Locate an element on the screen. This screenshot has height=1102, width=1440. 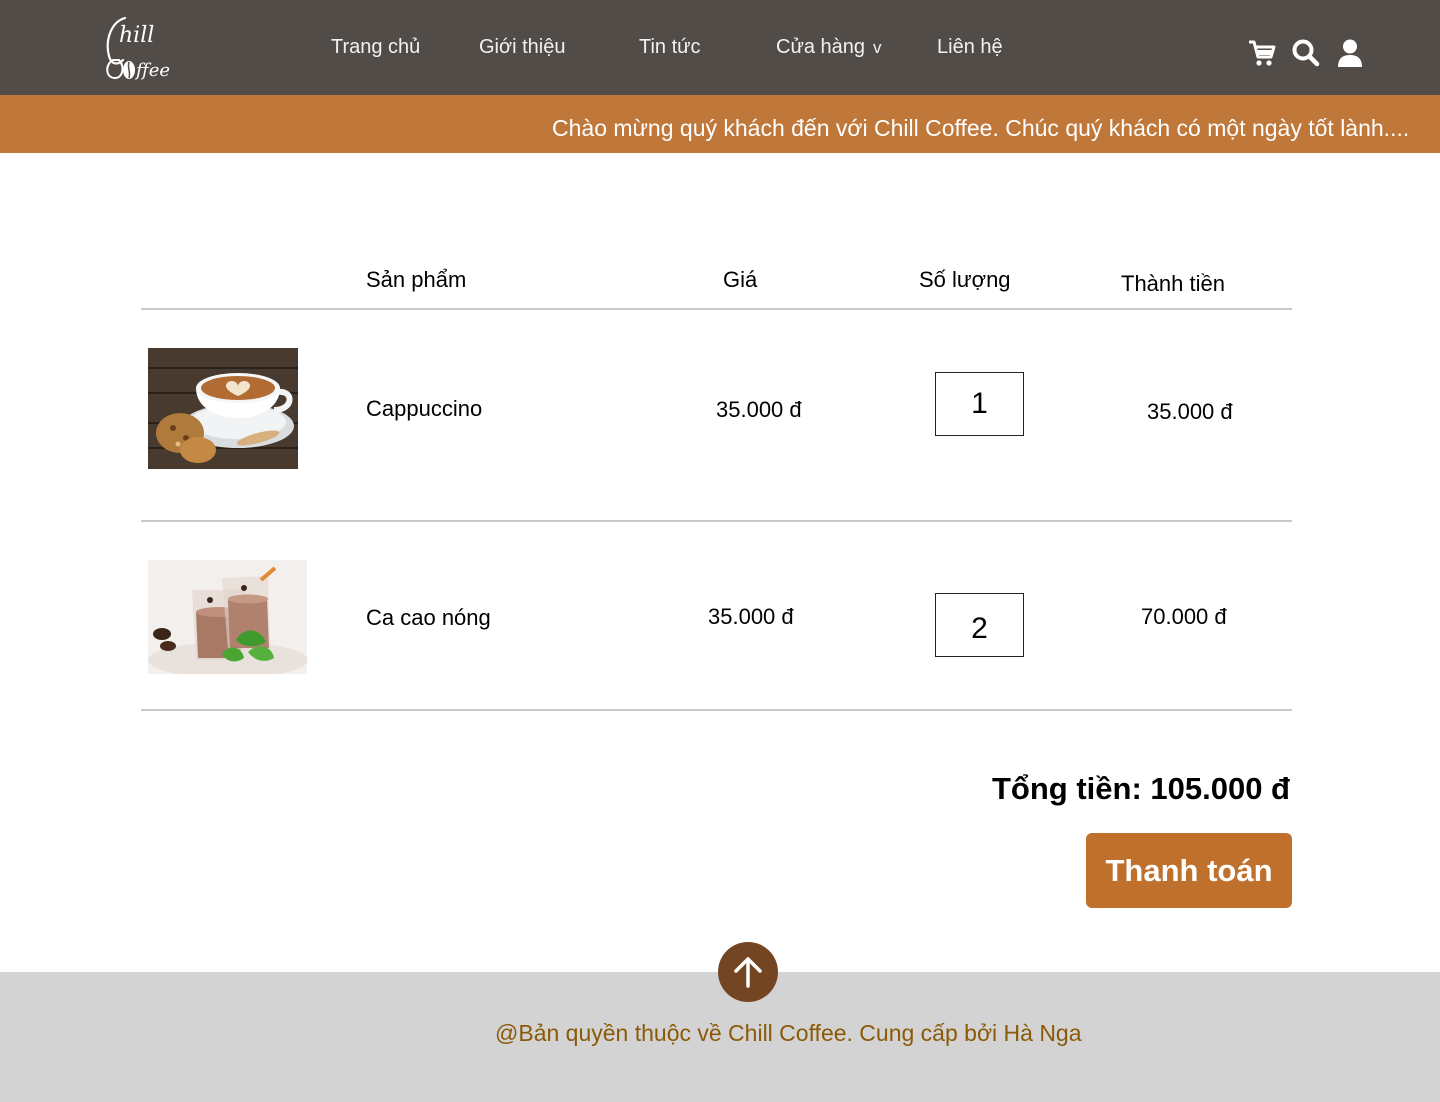
column-header-product: Sản phẩm is located at coordinates (416, 279).